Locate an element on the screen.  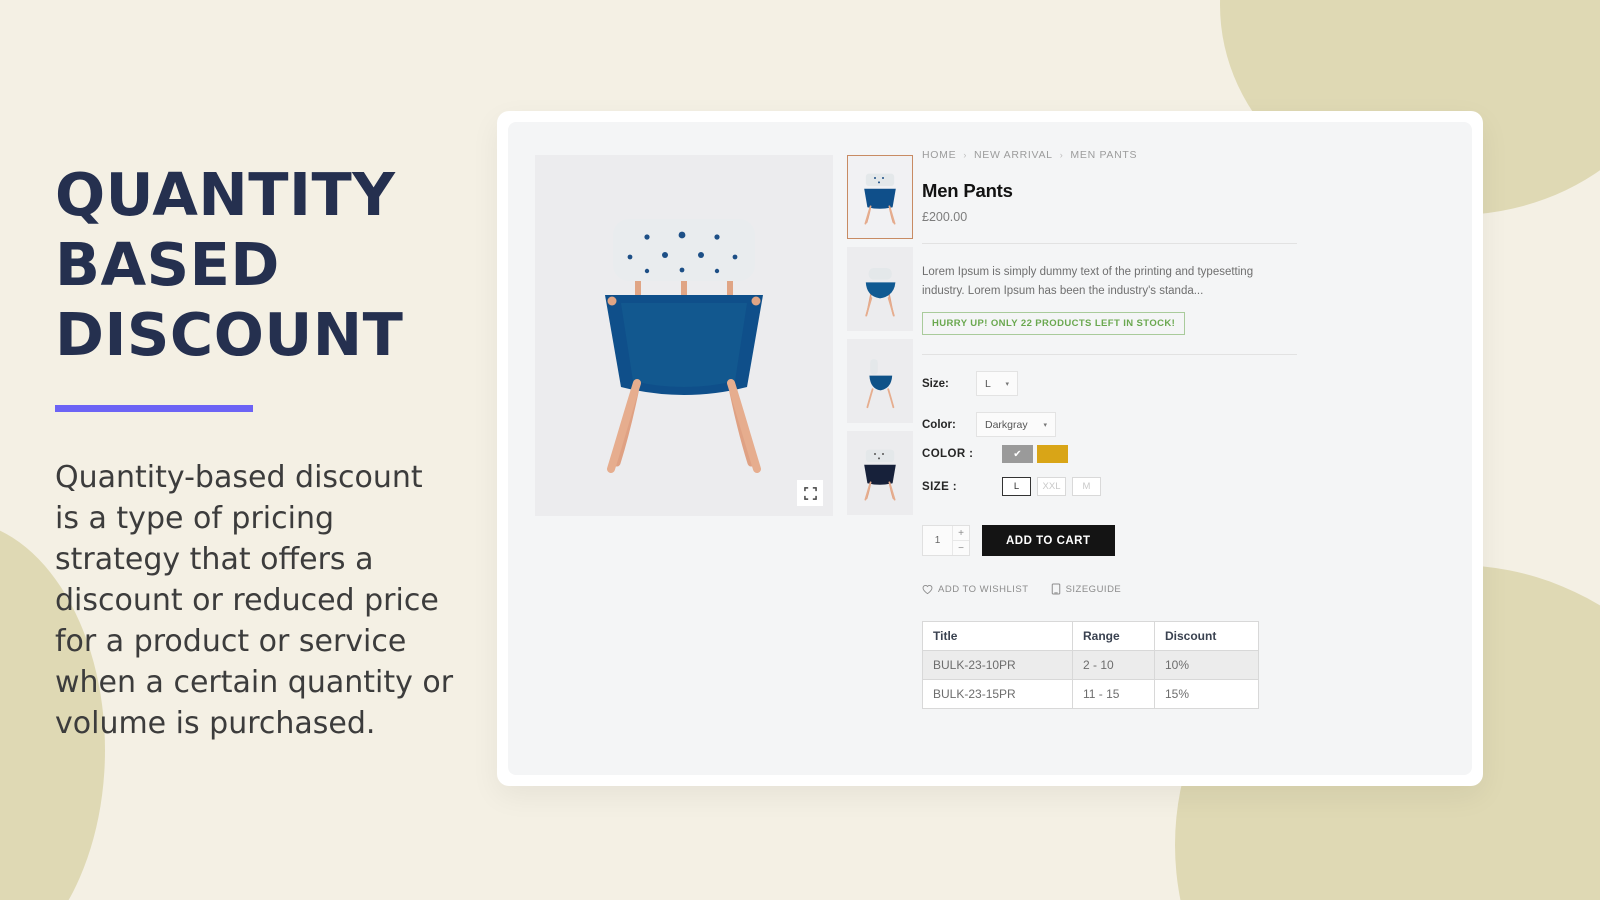
expand-icon is located at coordinates (810, 493).